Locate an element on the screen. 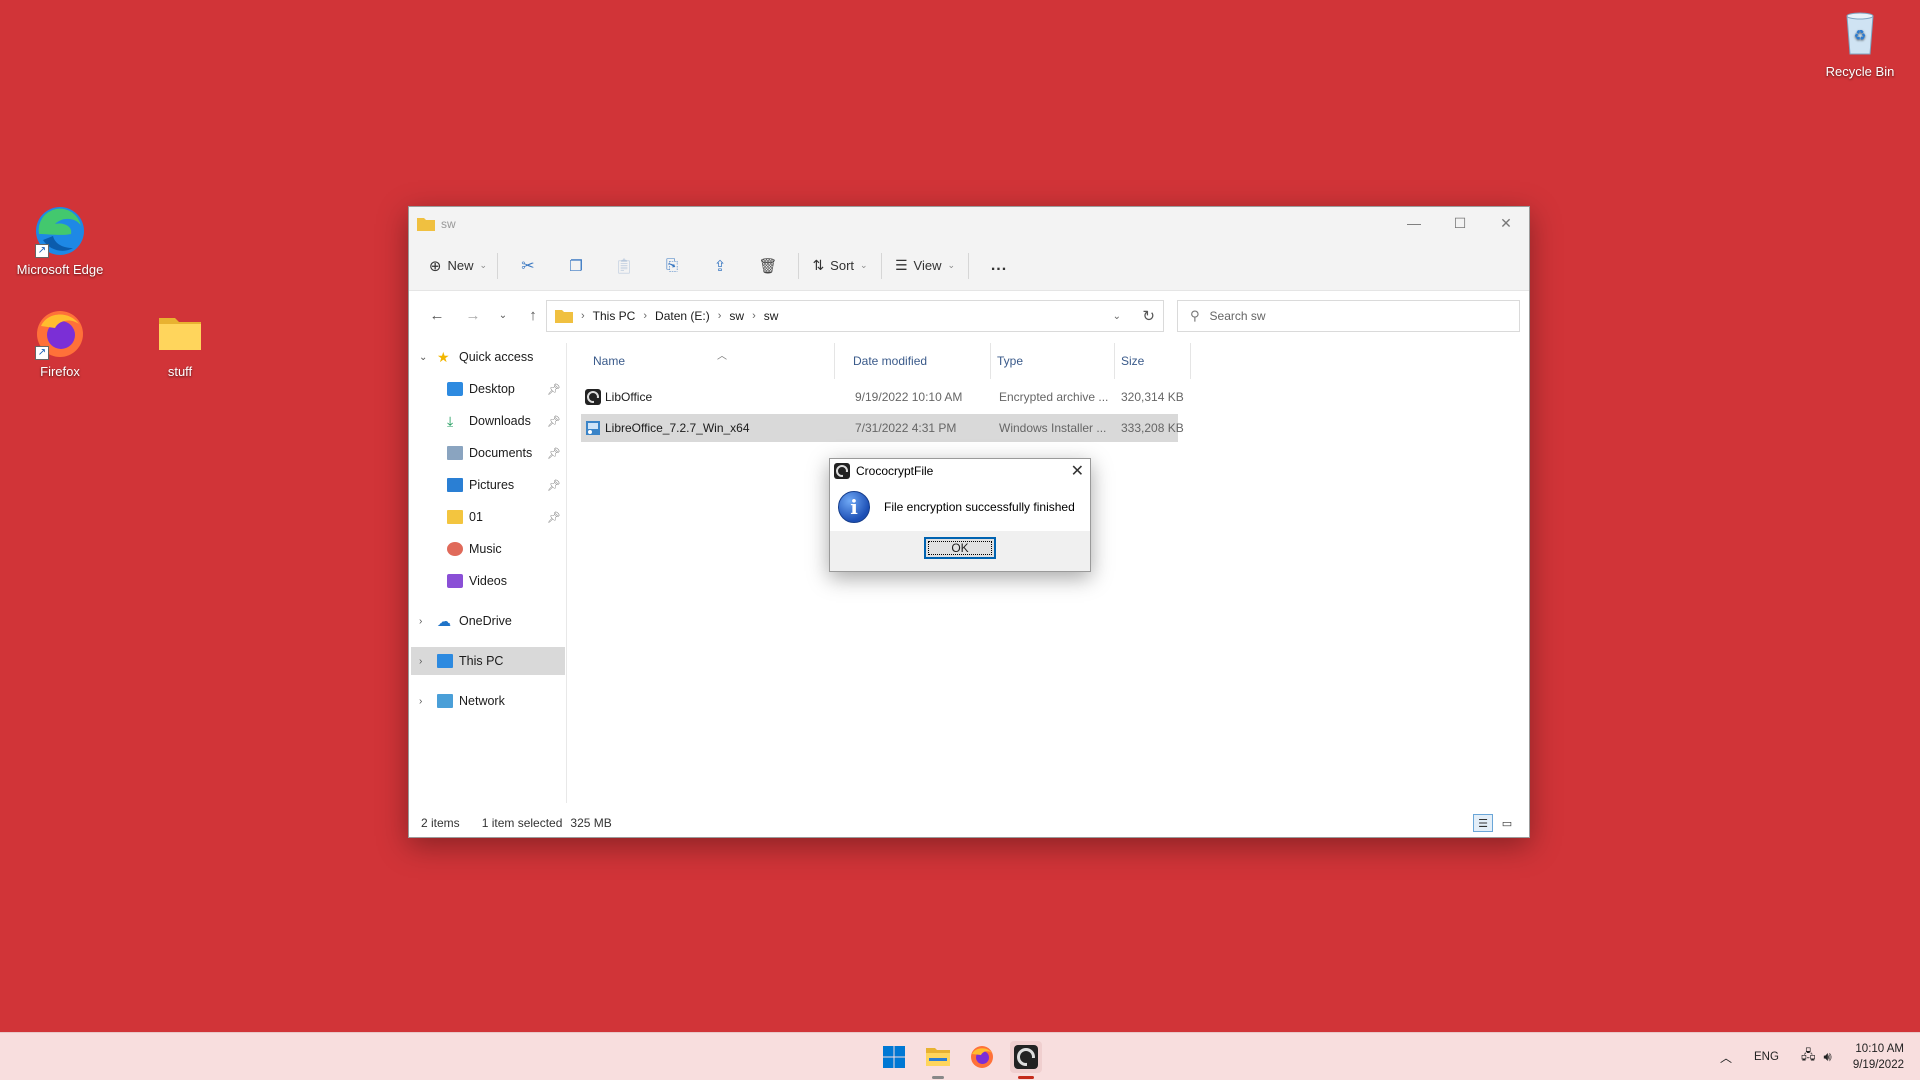  column-header-type: Type is located at coordinates (1053, 361).